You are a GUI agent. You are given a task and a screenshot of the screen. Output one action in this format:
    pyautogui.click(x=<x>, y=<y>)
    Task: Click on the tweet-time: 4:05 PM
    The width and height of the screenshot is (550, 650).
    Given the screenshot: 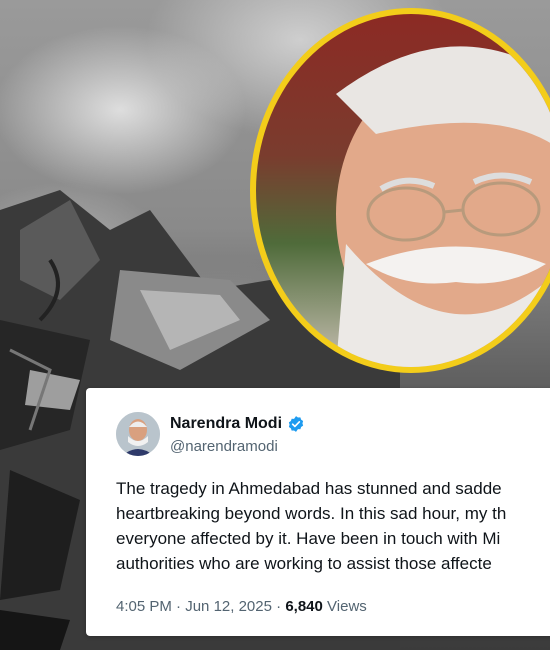 What is the action you would take?
    pyautogui.click(x=144, y=606)
    